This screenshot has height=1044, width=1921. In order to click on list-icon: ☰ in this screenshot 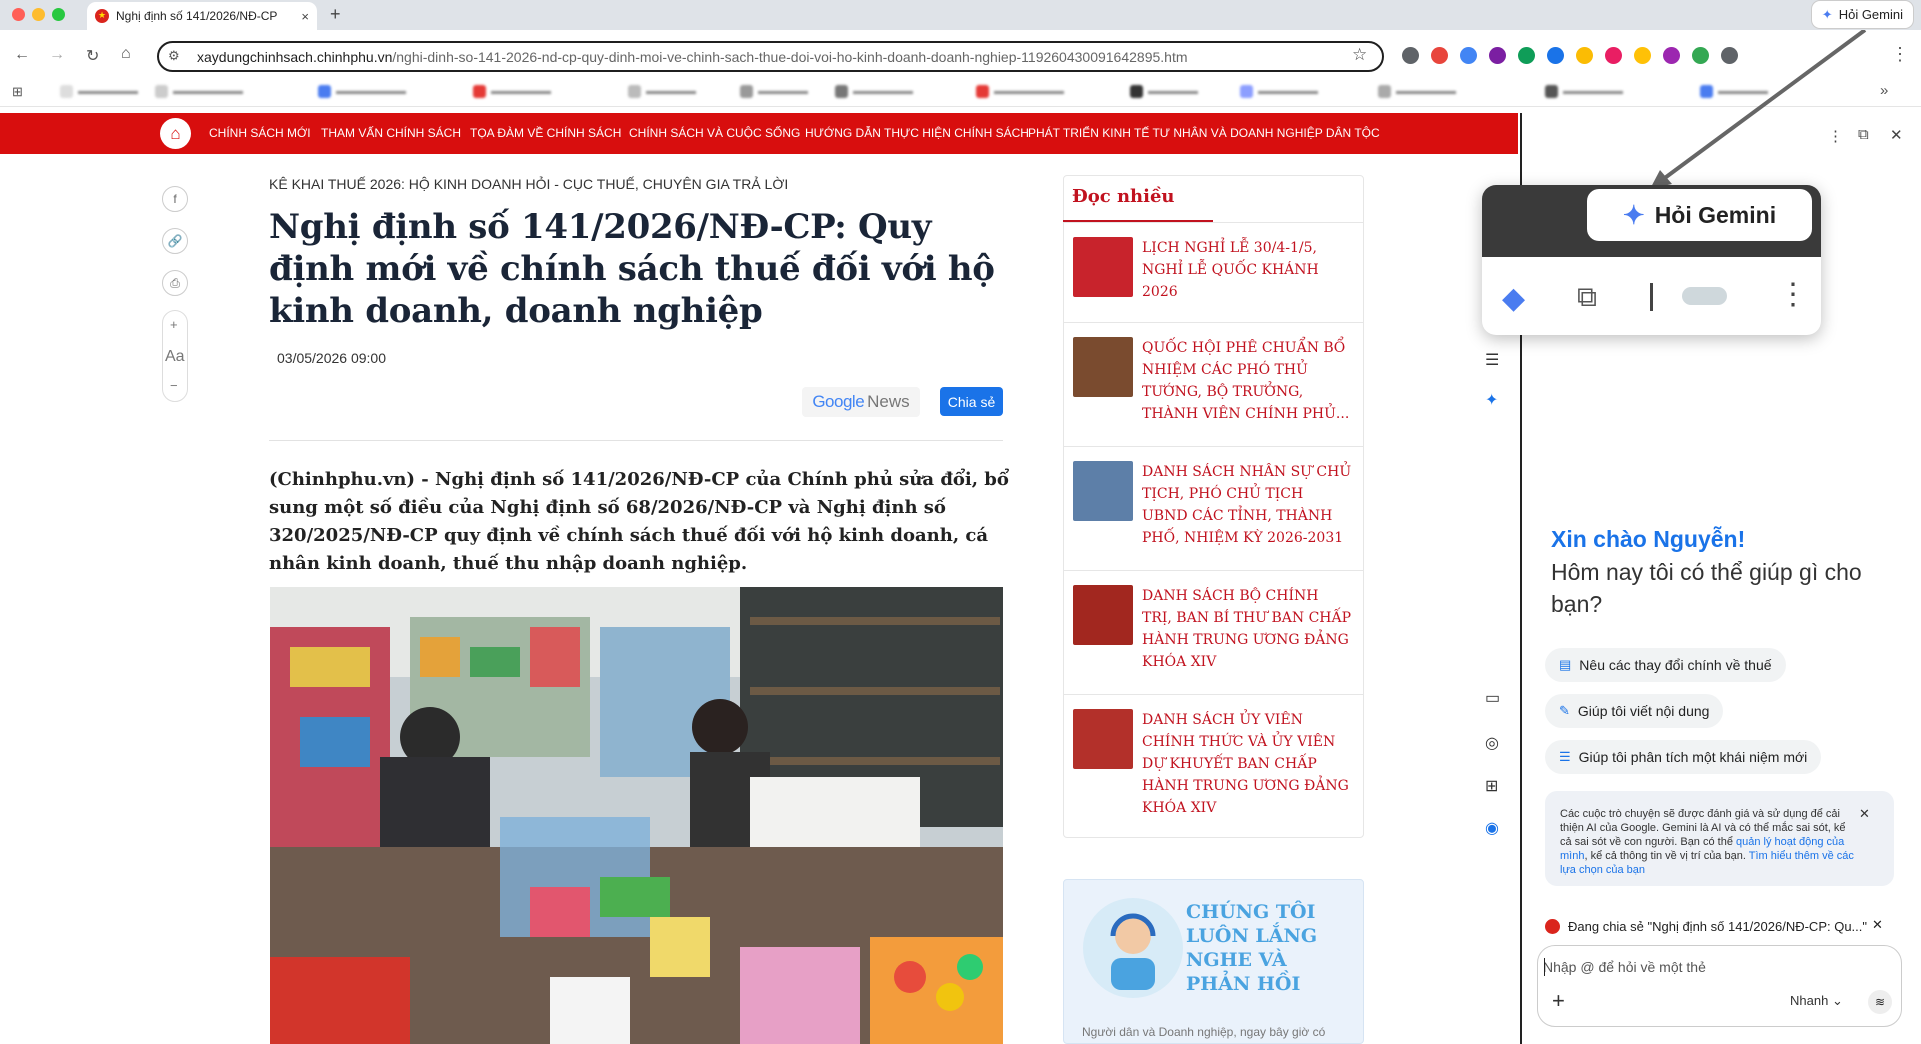, I will do `click(1565, 756)`.